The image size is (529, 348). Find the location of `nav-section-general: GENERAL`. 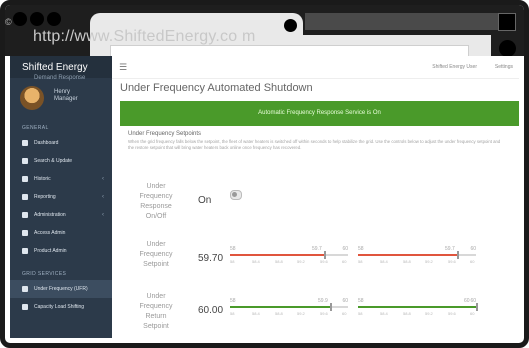

nav-section-general: GENERAL is located at coordinates (35, 128).